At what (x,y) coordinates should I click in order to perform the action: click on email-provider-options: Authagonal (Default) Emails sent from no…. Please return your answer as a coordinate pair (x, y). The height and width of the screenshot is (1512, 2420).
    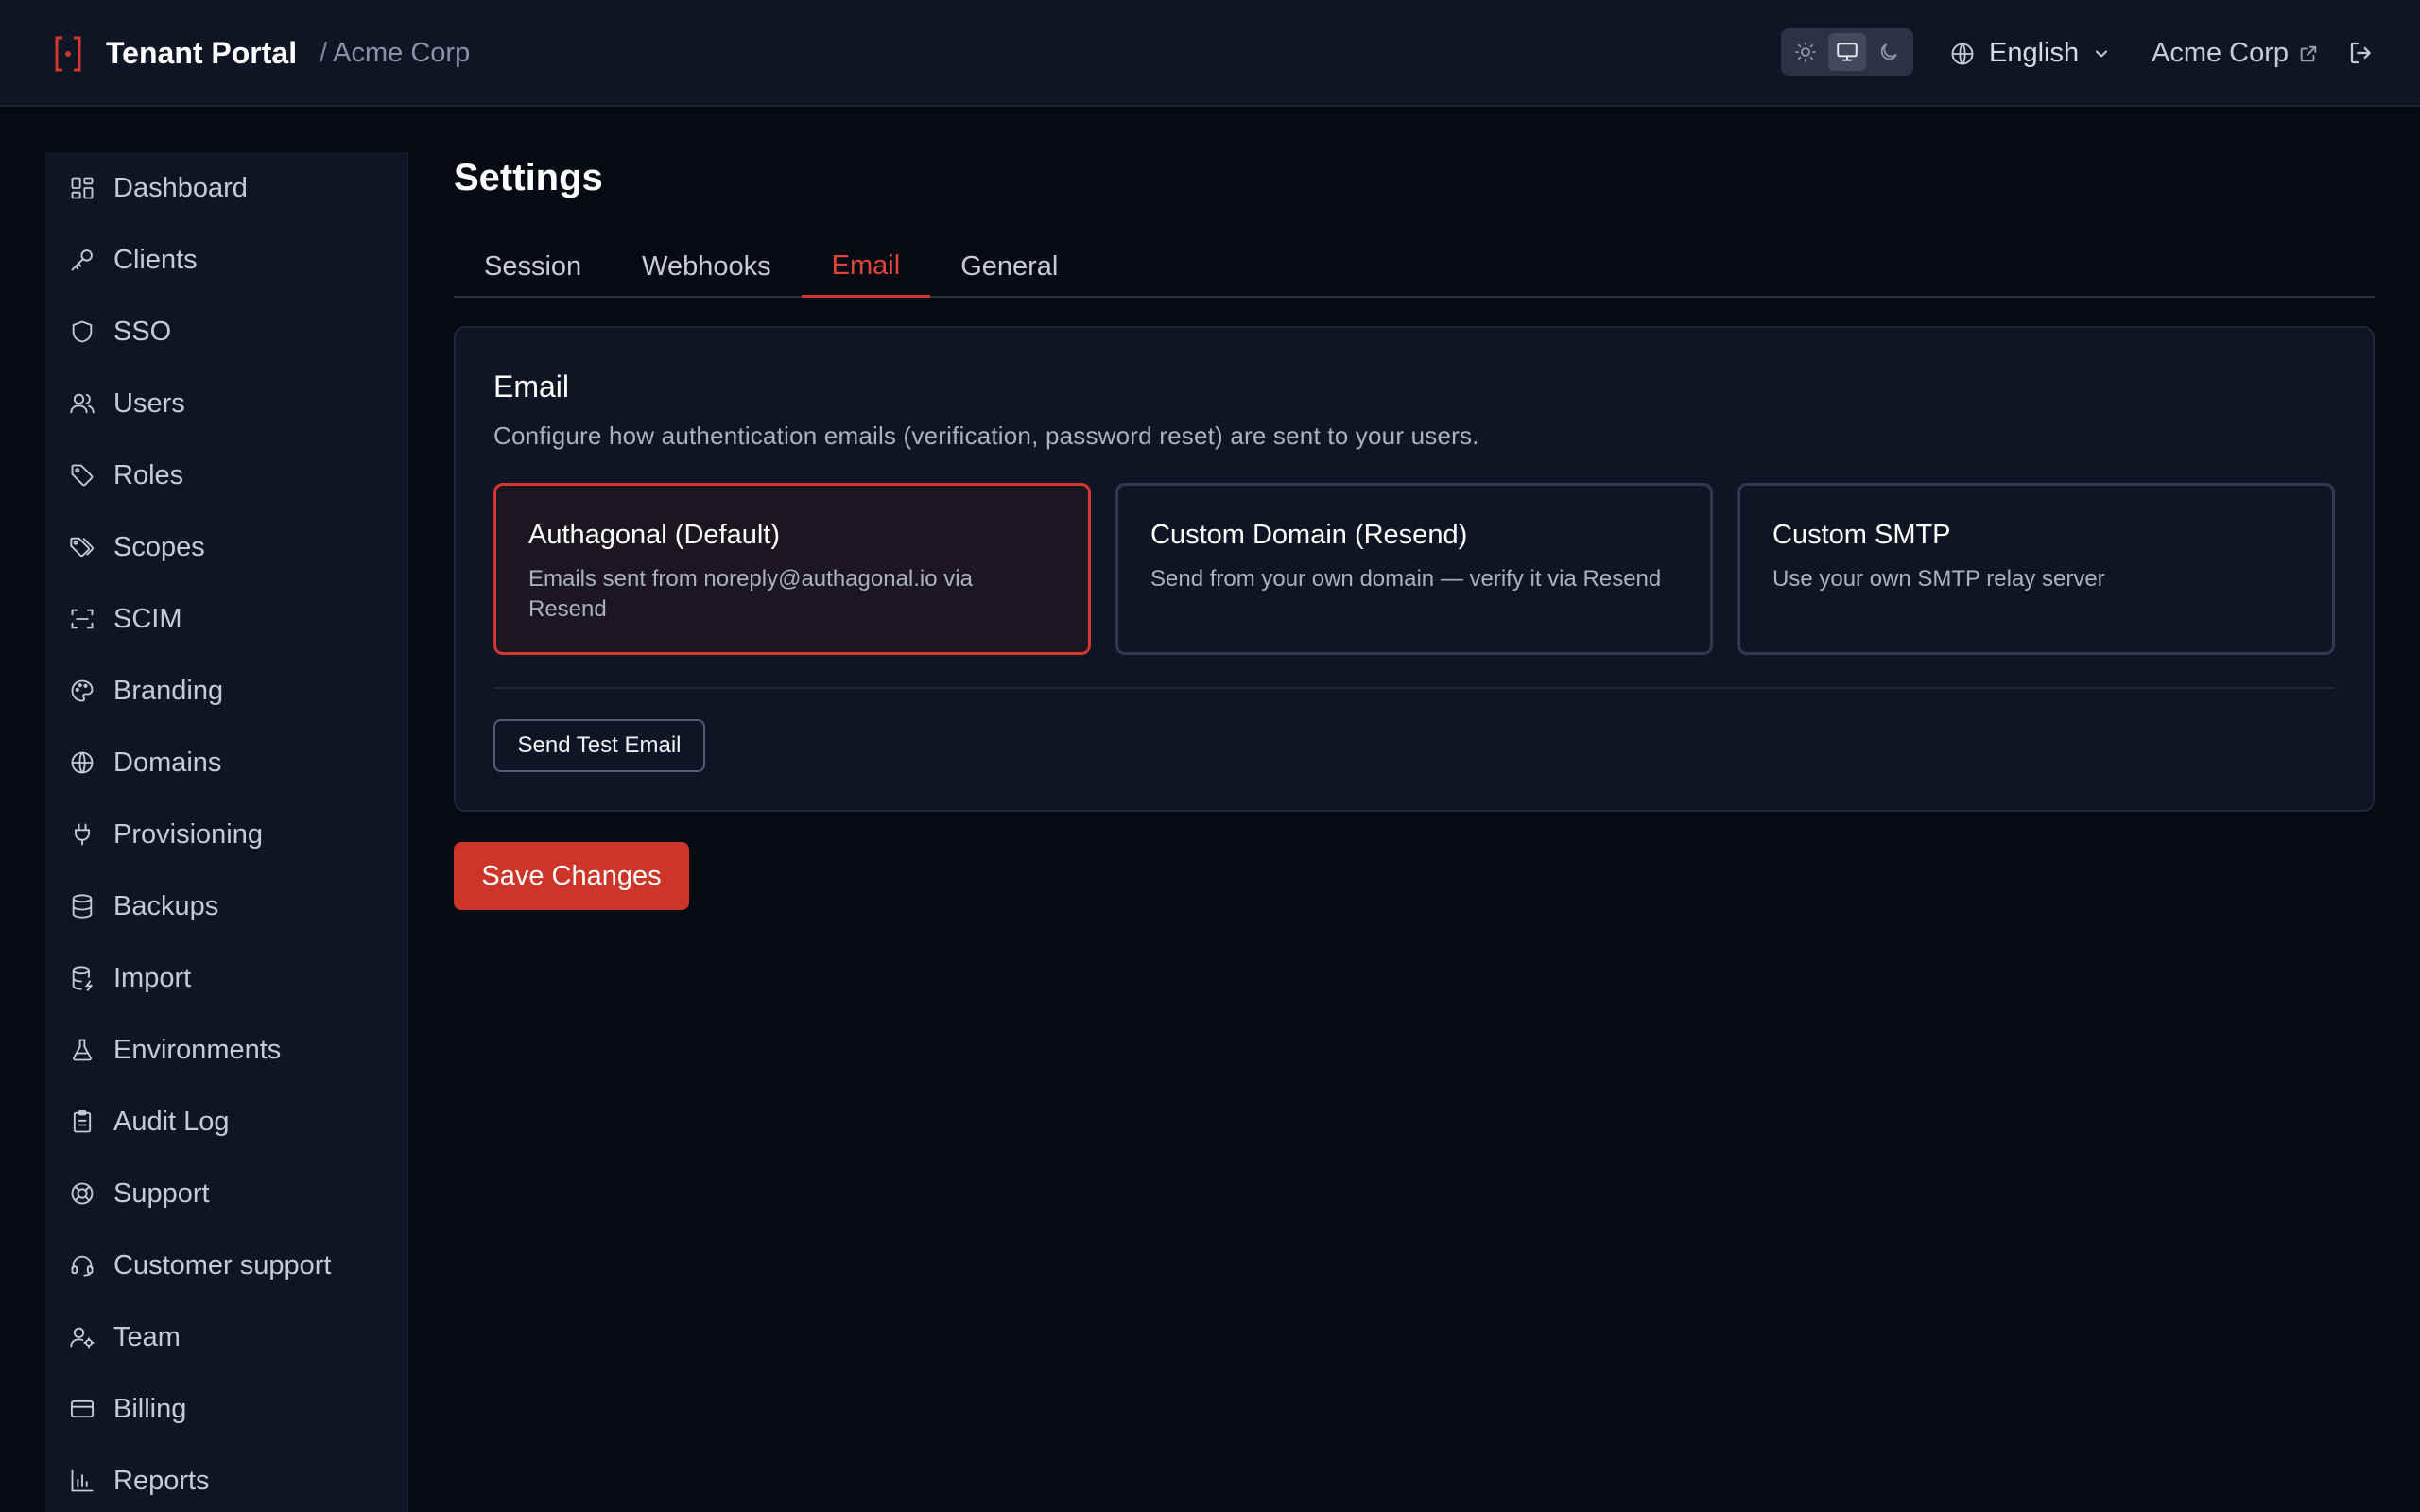
    Looking at the image, I should click on (1414, 569).